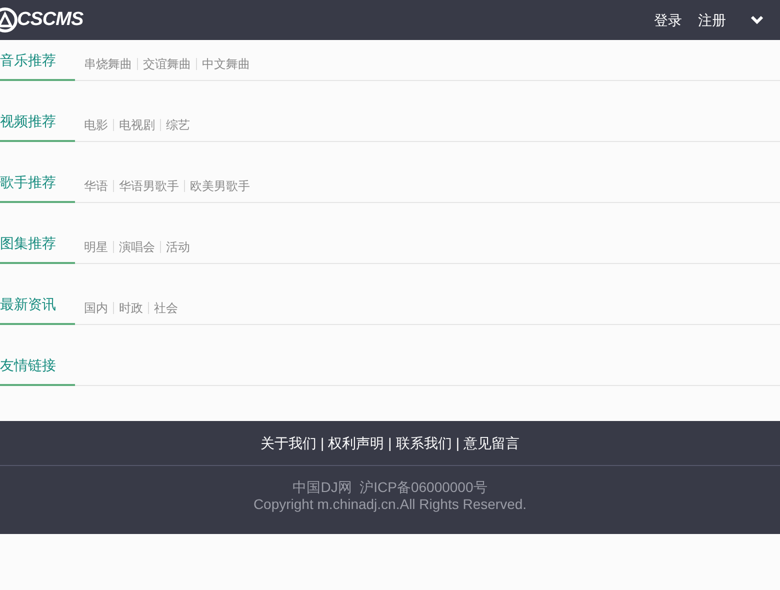 This screenshot has height=590, width=780. I want to click on category-link: 华语男歌手, so click(148, 186).